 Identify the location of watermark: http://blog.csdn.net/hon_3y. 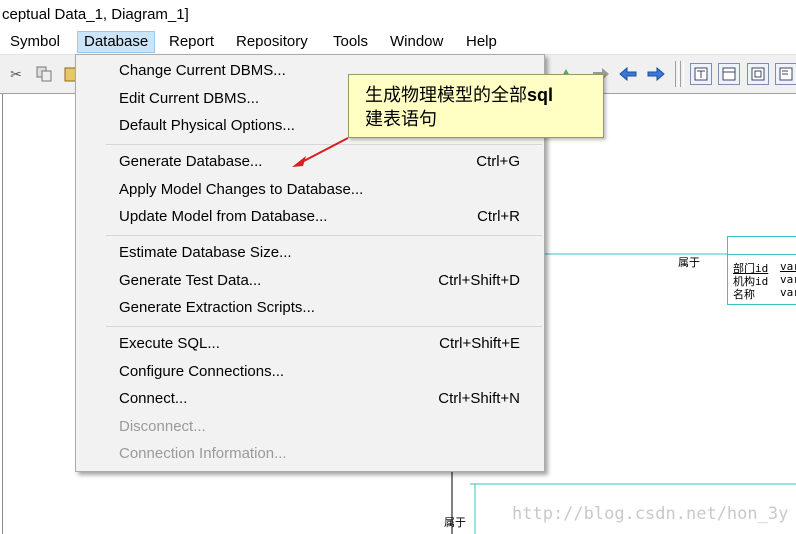
(650, 514).